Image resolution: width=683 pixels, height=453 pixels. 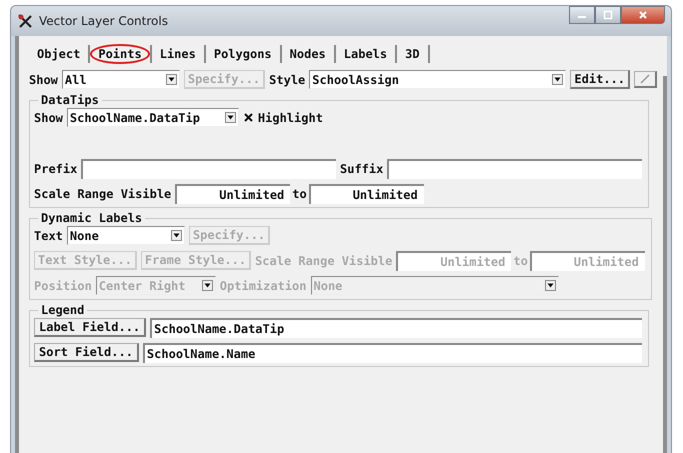 I want to click on field-label: Prefix, so click(x=56, y=169).